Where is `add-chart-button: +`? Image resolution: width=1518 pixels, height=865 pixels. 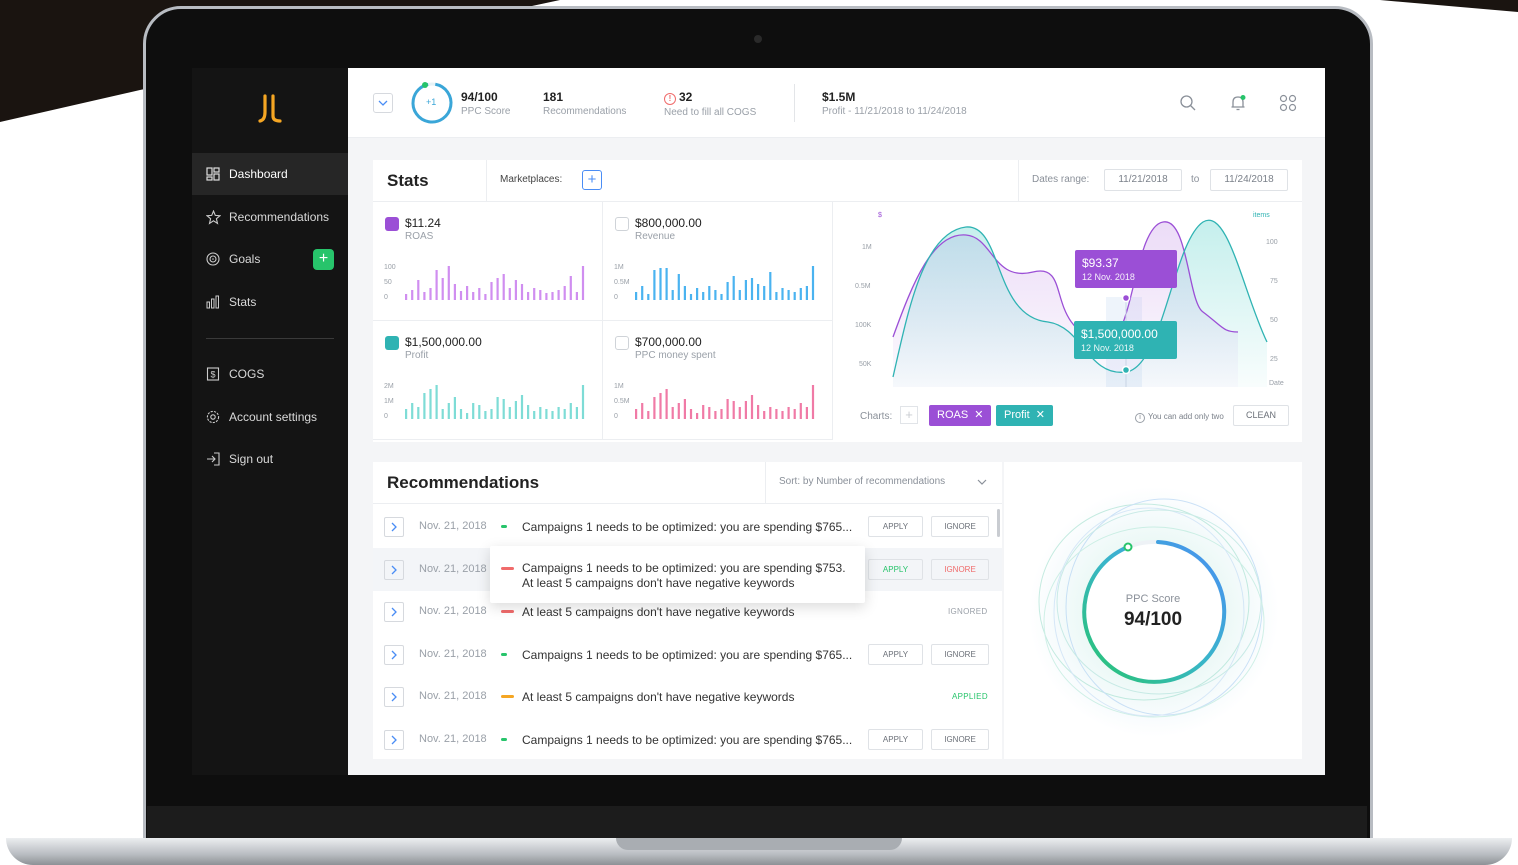
add-chart-button: + is located at coordinates (909, 415).